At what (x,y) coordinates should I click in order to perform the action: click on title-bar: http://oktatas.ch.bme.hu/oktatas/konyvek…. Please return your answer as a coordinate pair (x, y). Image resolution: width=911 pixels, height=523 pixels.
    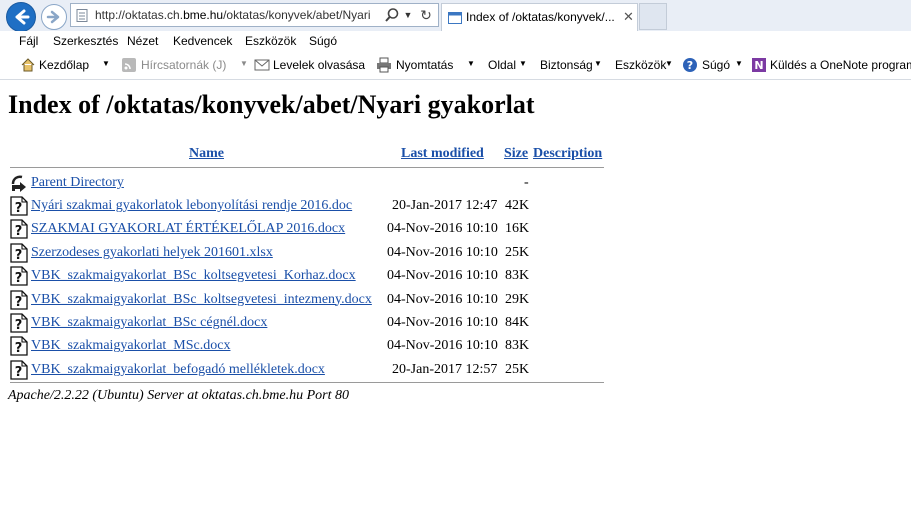
    Looking at the image, I should click on (455, 16).